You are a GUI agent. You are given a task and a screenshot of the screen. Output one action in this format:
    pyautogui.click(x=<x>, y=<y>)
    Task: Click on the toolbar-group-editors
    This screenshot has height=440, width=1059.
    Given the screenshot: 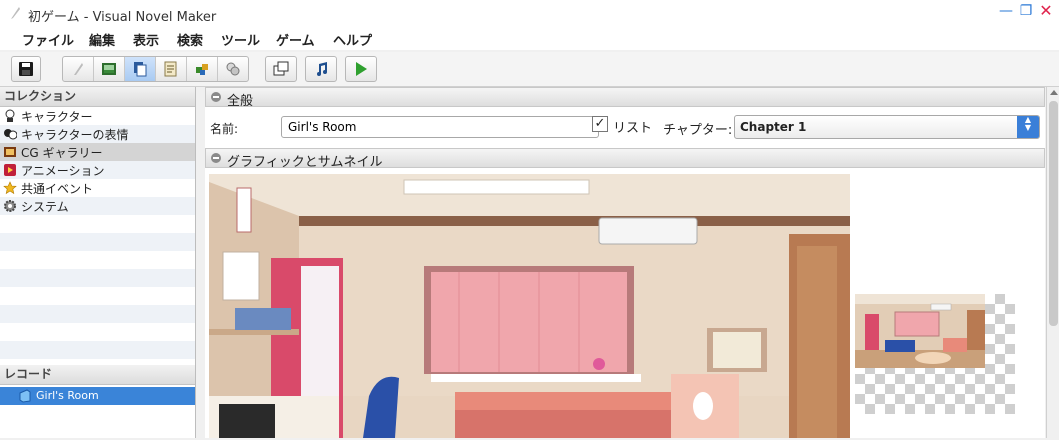 What is the action you would take?
    pyautogui.click(x=155, y=69)
    